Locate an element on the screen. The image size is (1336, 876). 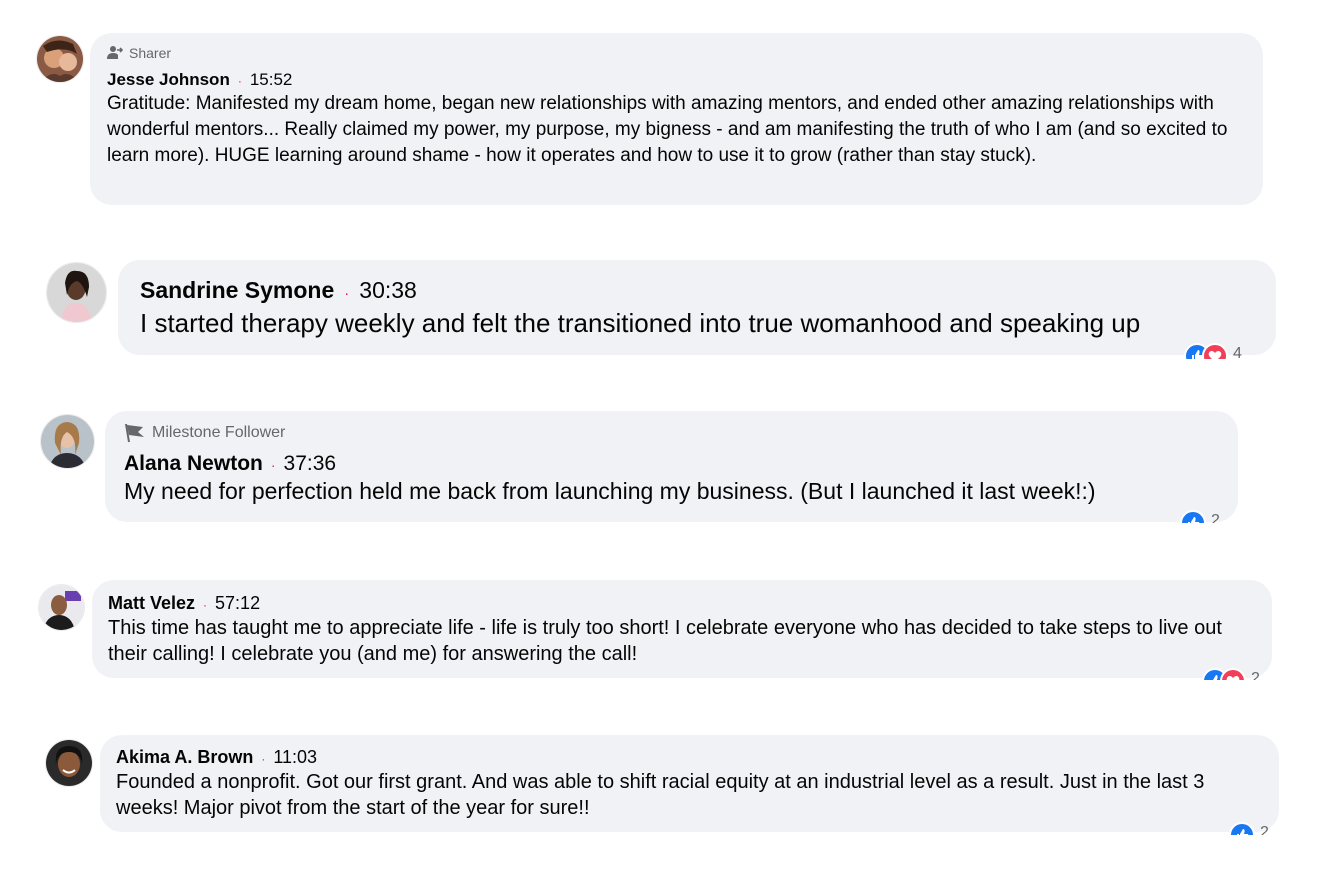
flag-icon is located at coordinates (135, 433).